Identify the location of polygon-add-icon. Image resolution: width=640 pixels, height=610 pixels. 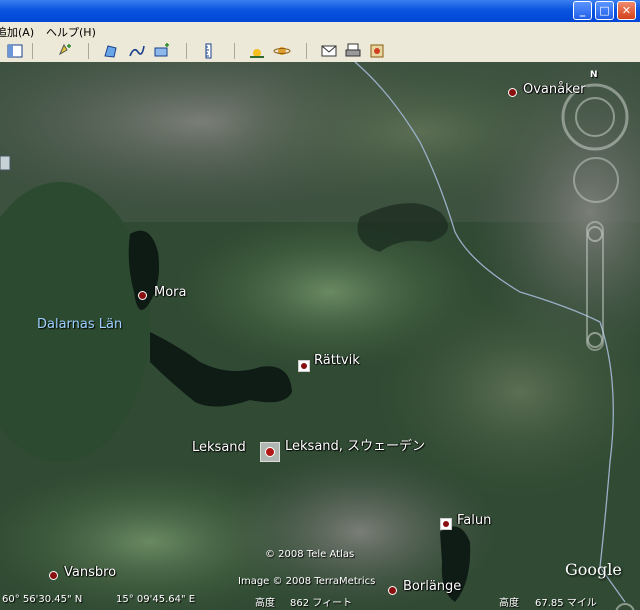
(111, 51).